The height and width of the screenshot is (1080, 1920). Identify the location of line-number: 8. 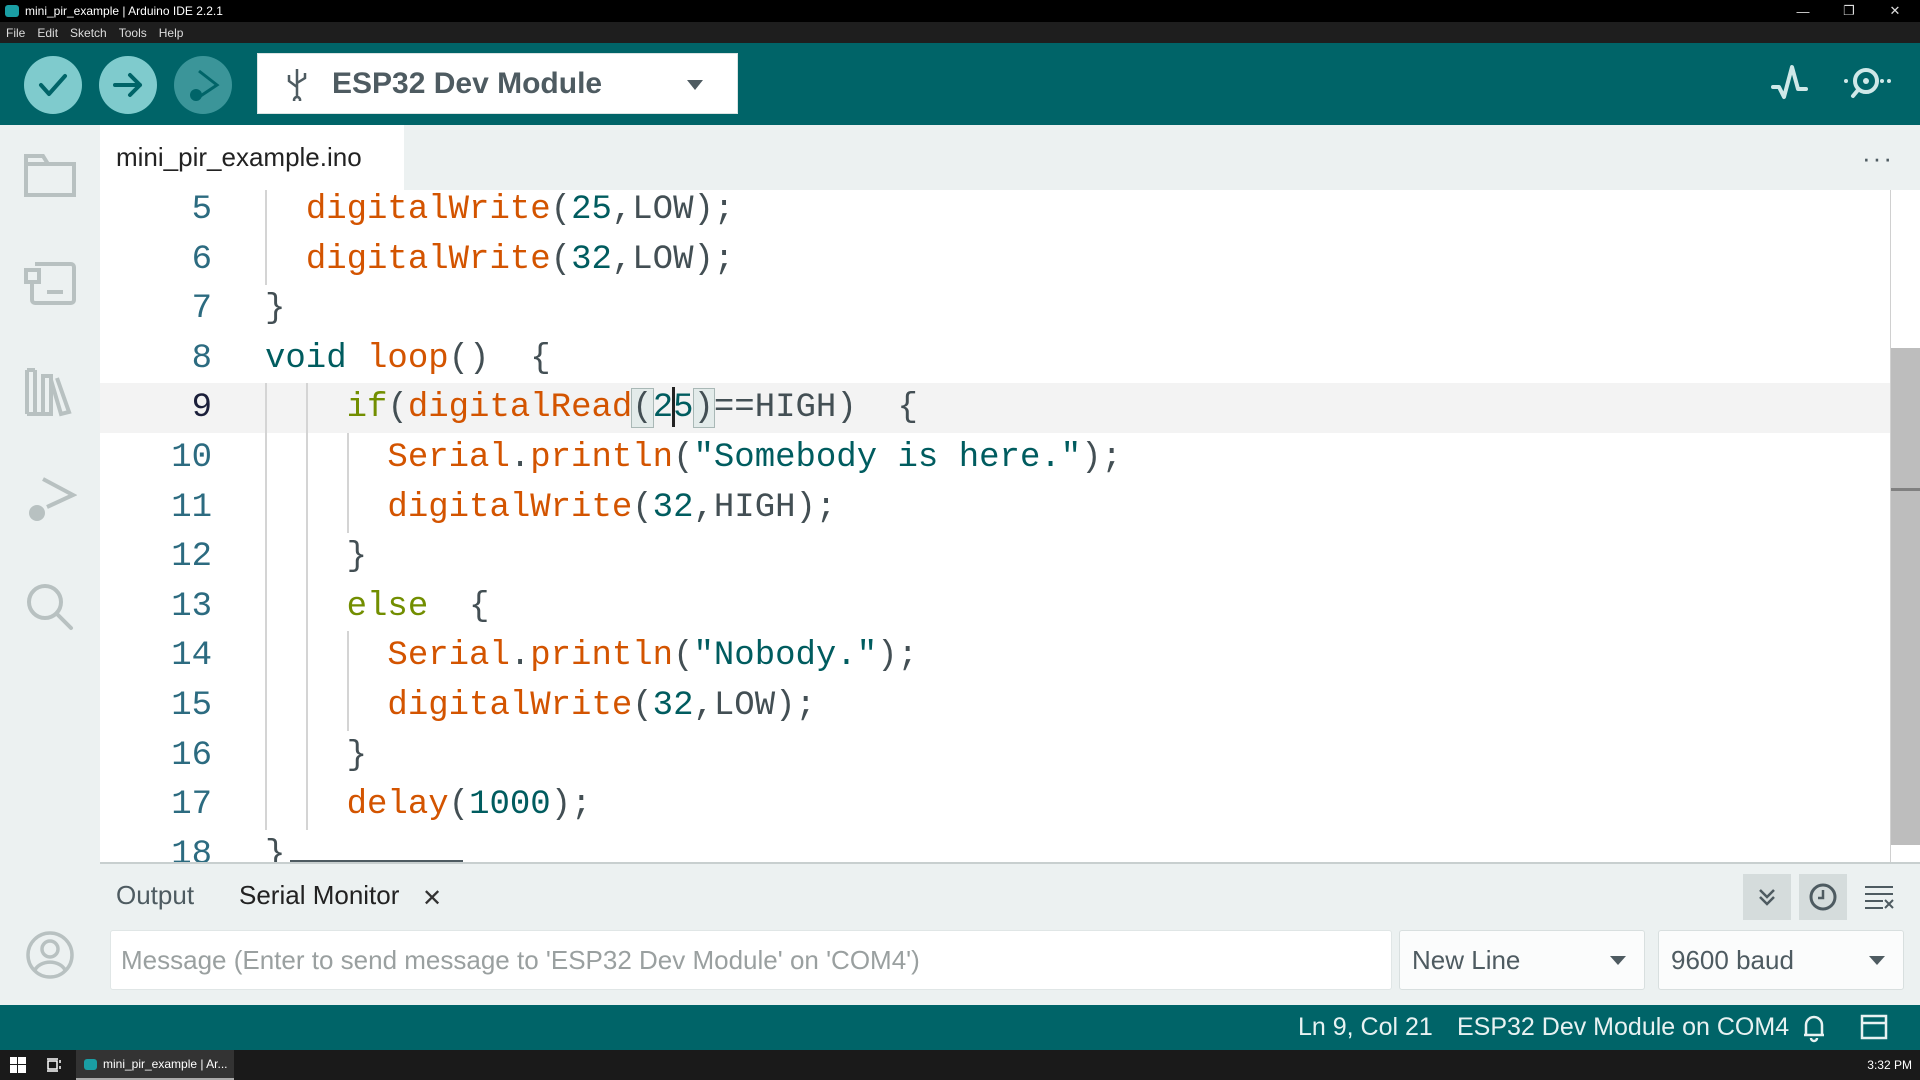
(201, 358).